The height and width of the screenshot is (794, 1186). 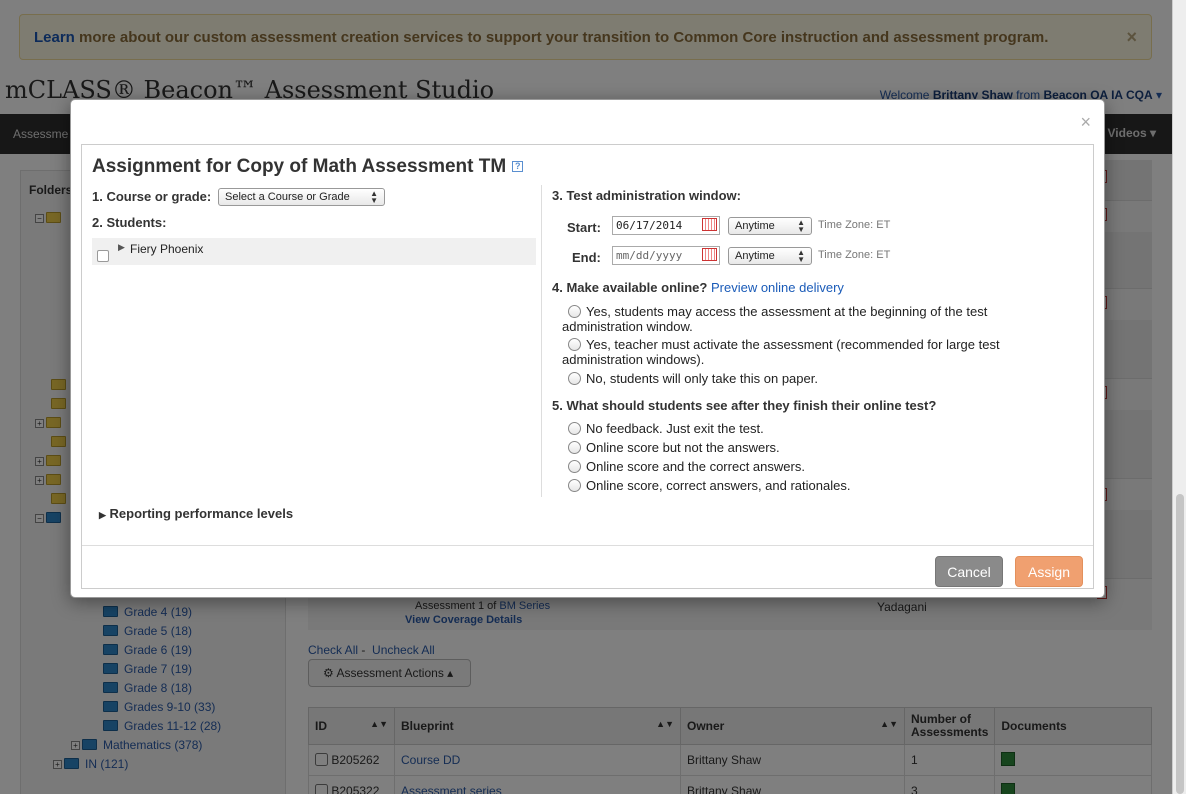 What do you see at coordinates (683, 447) in the screenshot?
I see `feedback-option-label: Online score but not the answers.` at bounding box center [683, 447].